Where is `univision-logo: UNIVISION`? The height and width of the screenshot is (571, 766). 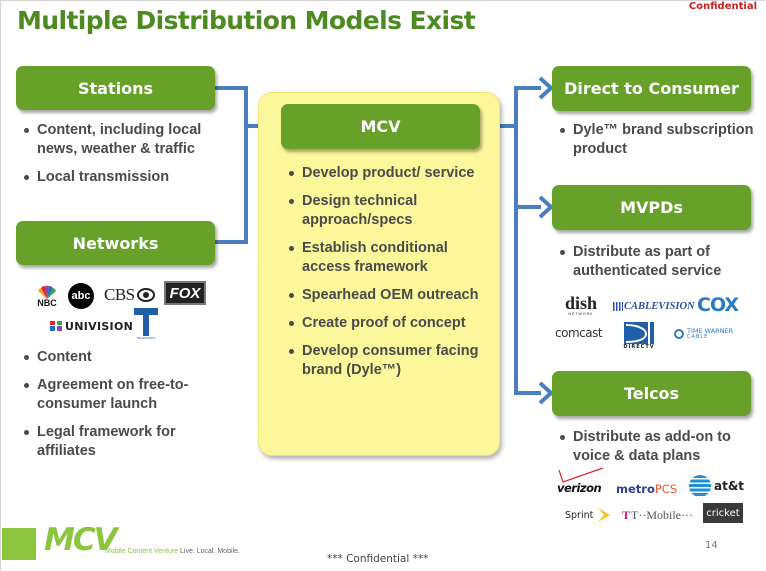
univision-logo: UNIVISION is located at coordinates (91, 326).